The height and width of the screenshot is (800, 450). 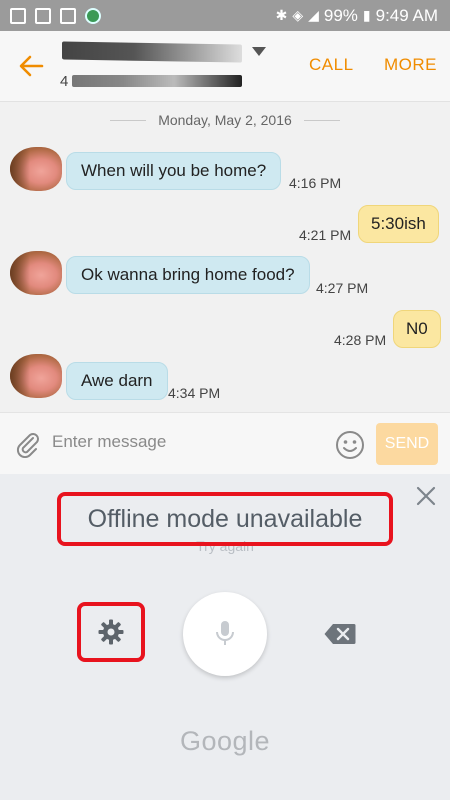 What do you see at coordinates (55, 15) in the screenshot?
I see `notification-icons` at bounding box center [55, 15].